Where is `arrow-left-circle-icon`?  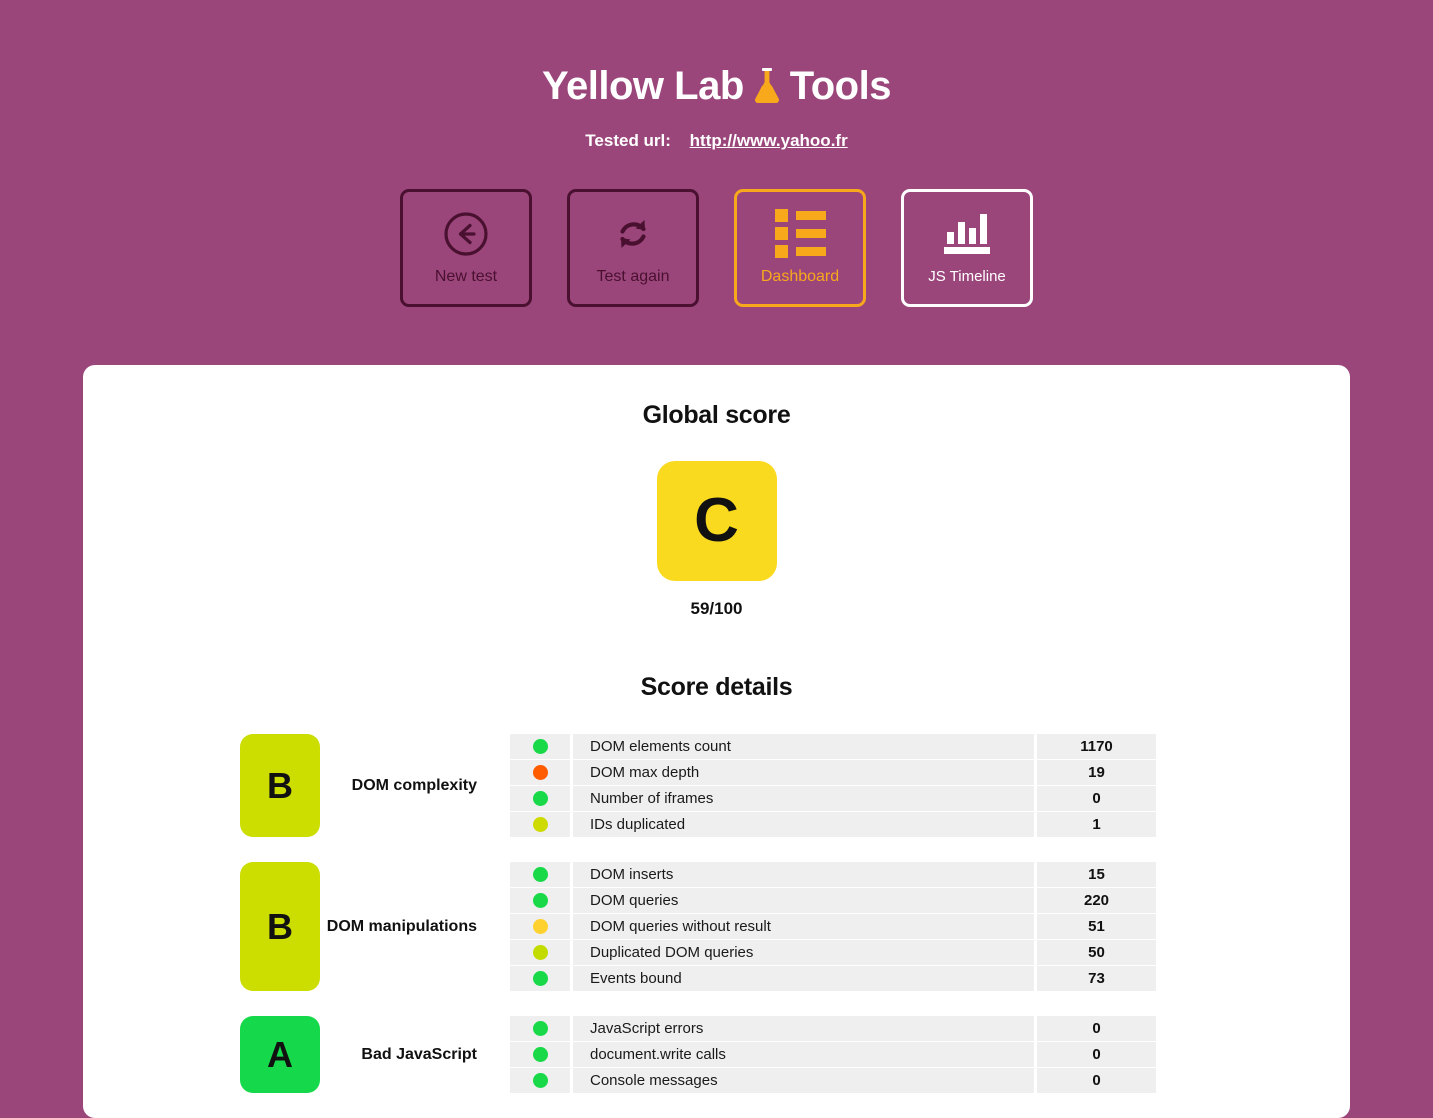 arrow-left-circle-icon is located at coordinates (466, 234).